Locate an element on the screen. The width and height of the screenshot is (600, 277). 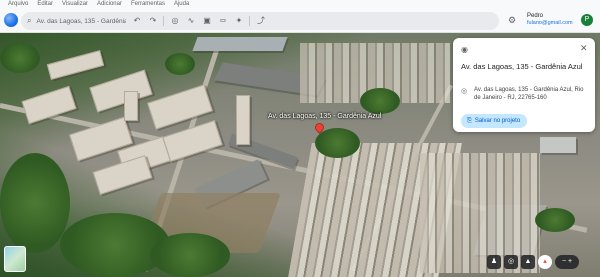
tilt-3d-icon: ▲ is located at coordinates (528, 262).